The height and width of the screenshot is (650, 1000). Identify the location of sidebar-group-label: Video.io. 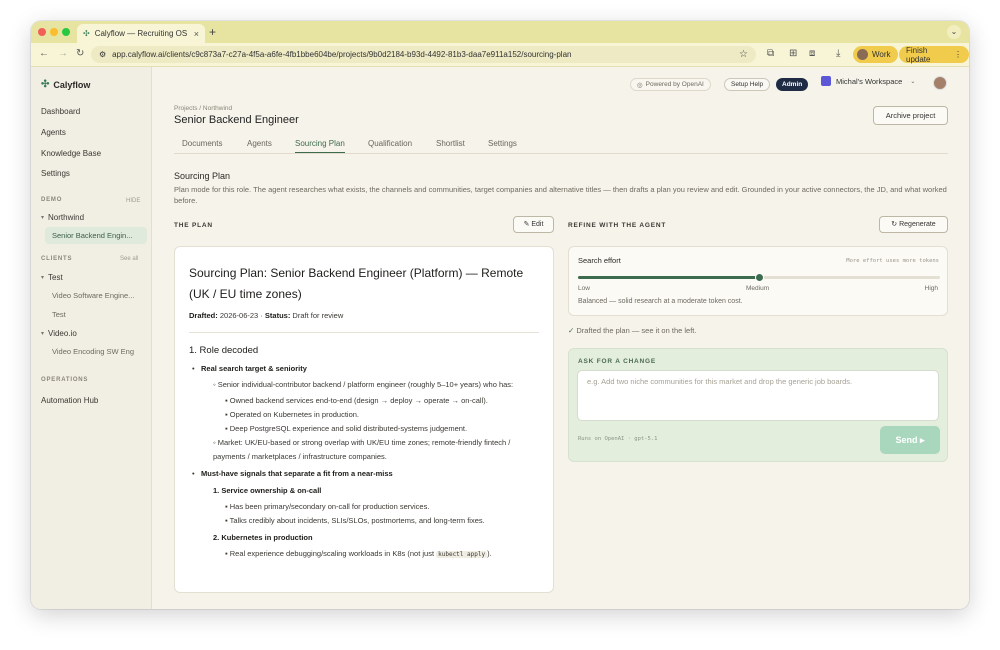
(62, 333).